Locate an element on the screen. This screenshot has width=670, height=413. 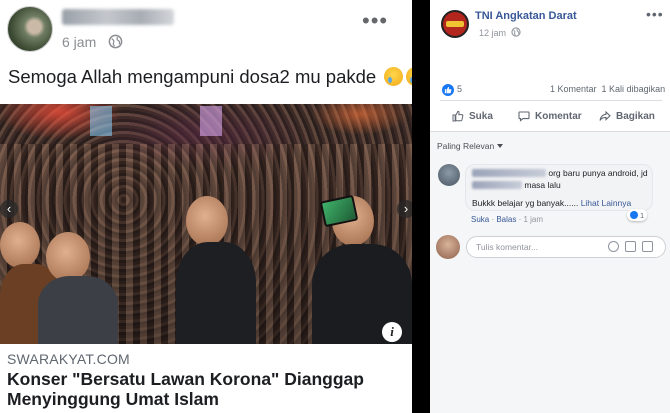
comment-text-2: masa lalu is located at coordinates (542, 185).